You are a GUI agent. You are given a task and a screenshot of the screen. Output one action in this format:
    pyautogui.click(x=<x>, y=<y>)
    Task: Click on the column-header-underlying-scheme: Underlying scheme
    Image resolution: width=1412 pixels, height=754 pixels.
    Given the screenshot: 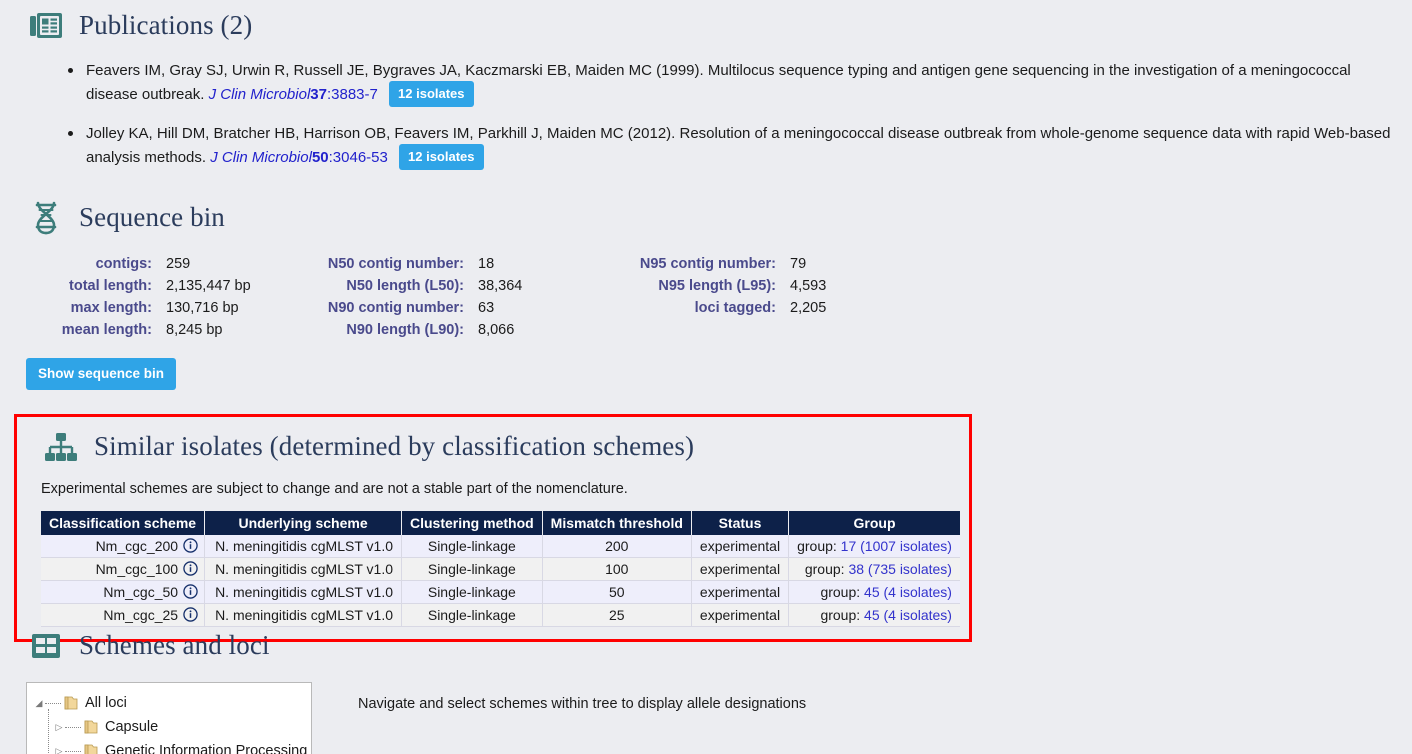 What is the action you would take?
    pyautogui.click(x=303, y=523)
    